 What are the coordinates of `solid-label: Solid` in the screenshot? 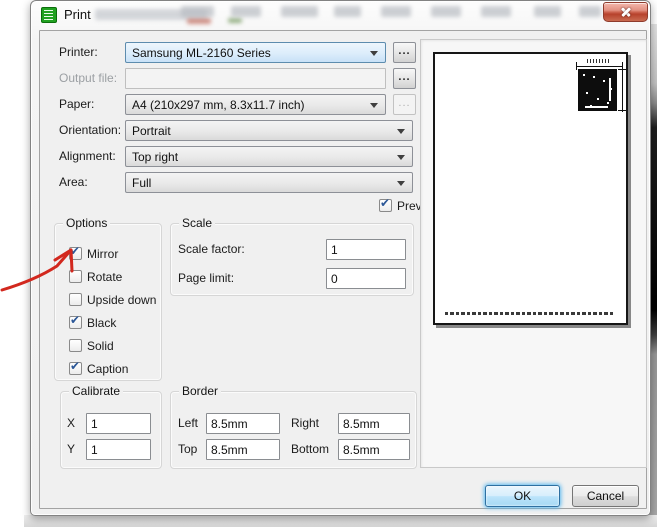 It's located at (100, 346).